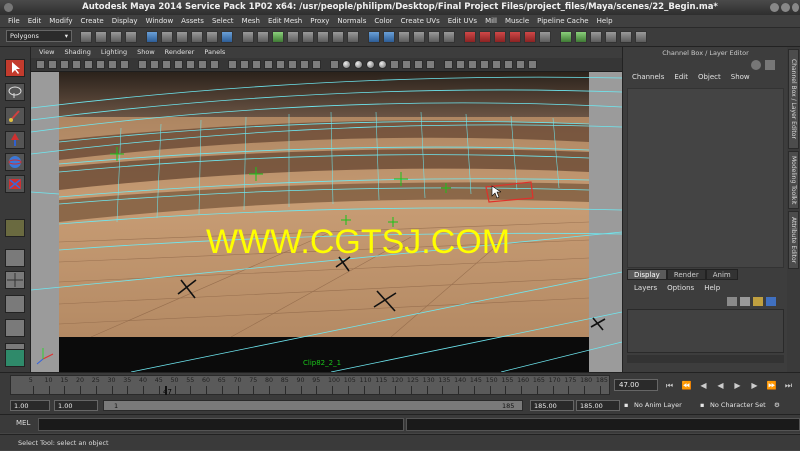 Image resolution: width=800 pixels, height=451 pixels. What do you see at coordinates (552, 405) in the screenshot?
I see `playback-end-field: 185.00` at bounding box center [552, 405].